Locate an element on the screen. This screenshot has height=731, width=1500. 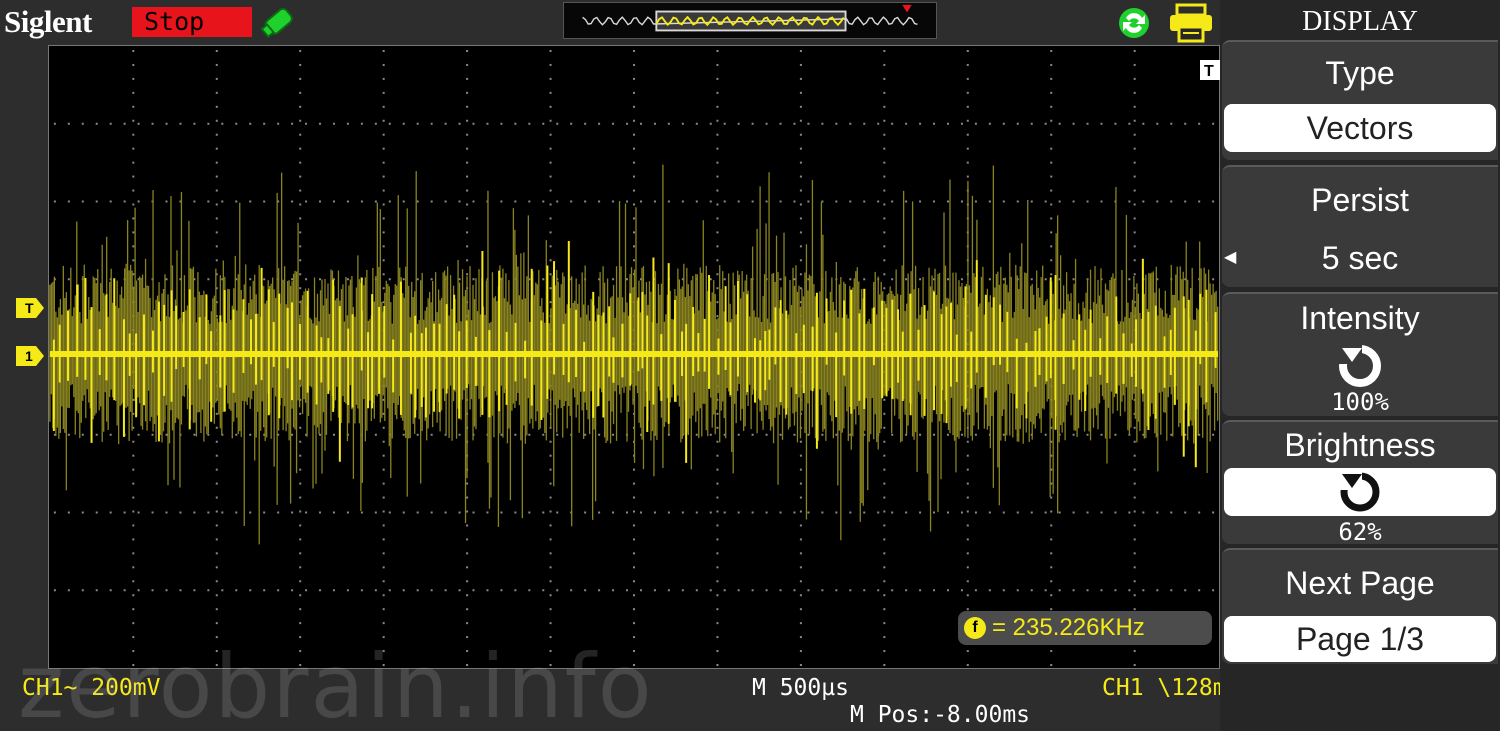
frequency-value: = 235.226KHz is located at coordinates (1068, 627).